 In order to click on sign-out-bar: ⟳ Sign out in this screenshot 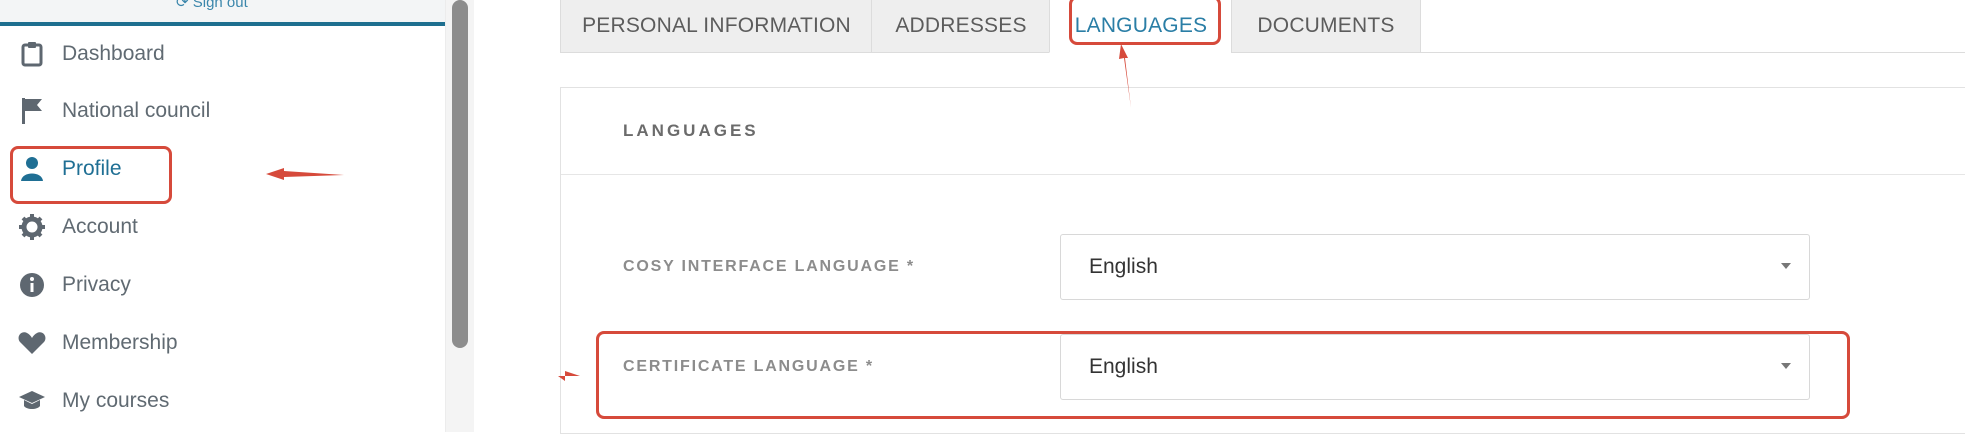, I will do `click(222, 13)`.